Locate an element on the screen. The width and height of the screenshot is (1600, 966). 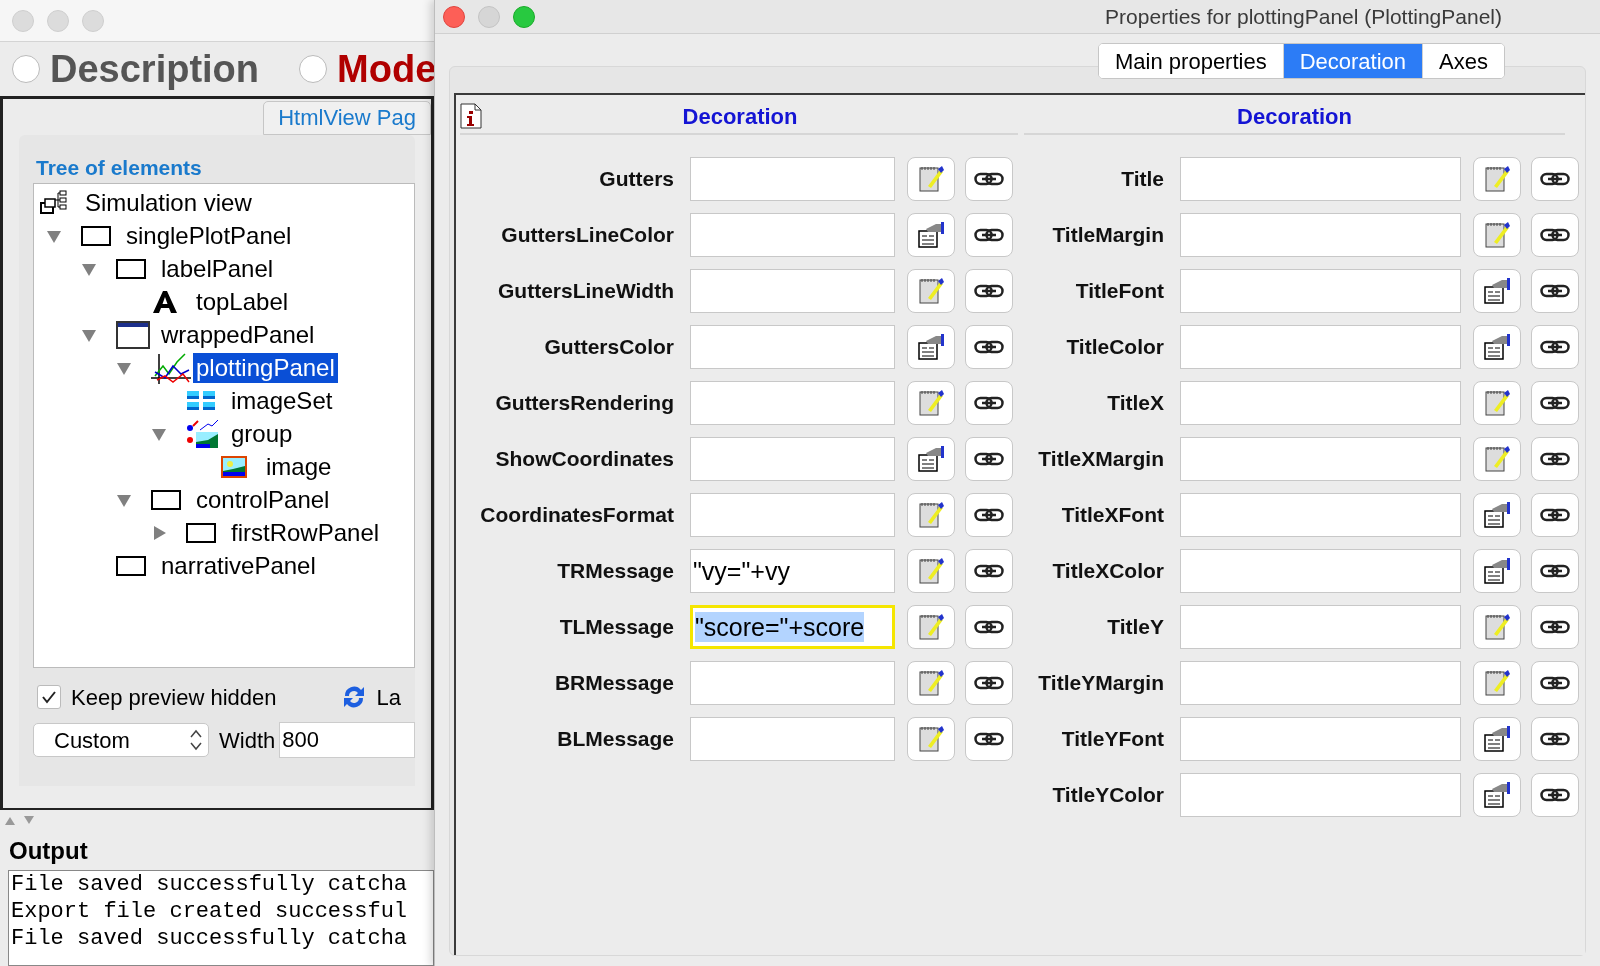
splitter-arrows-icon is located at coordinates (20, 820).